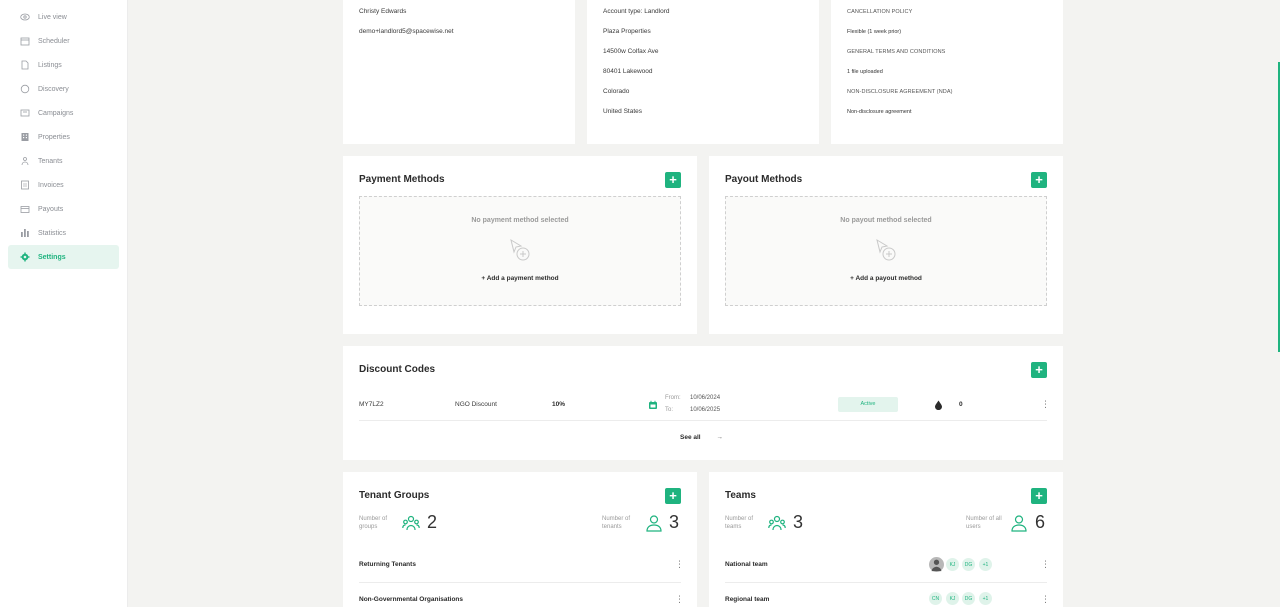 The width and height of the screenshot is (1280, 607). Describe the element at coordinates (673, 180) in the screenshot. I see `add-payment-method-button: +` at that location.